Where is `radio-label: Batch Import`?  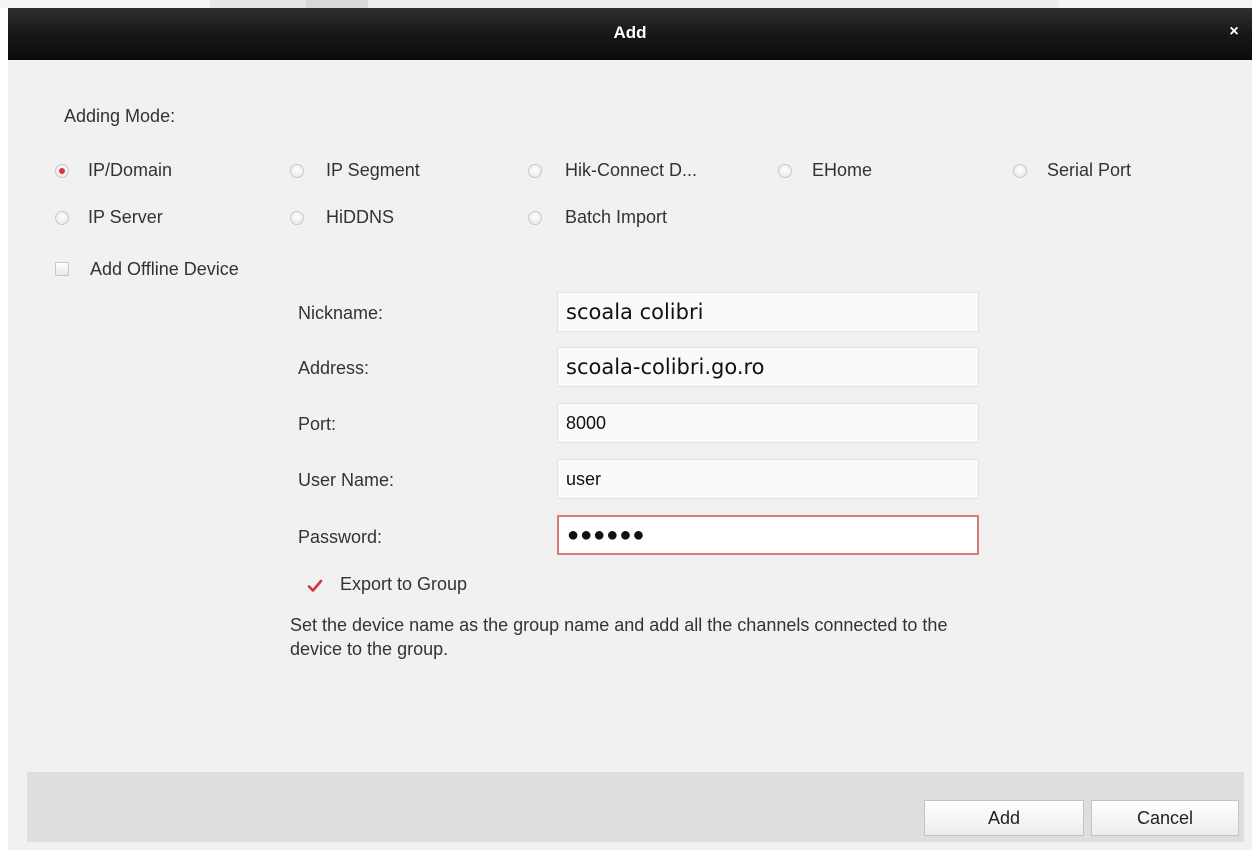
radio-label: Batch Import is located at coordinates (616, 217).